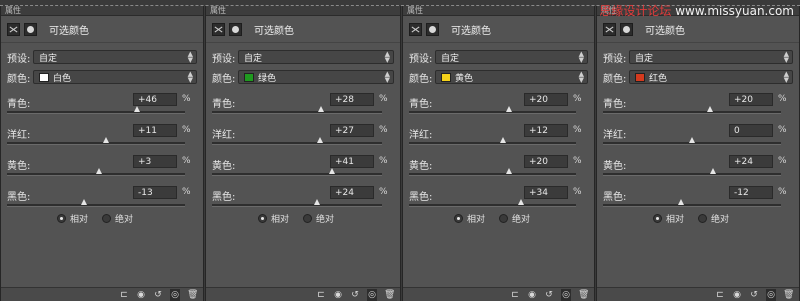 This screenshot has width=800, height=301. What do you see at coordinates (155, 161) in the screenshot?
I see `slider-value-input: +3` at bounding box center [155, 161].